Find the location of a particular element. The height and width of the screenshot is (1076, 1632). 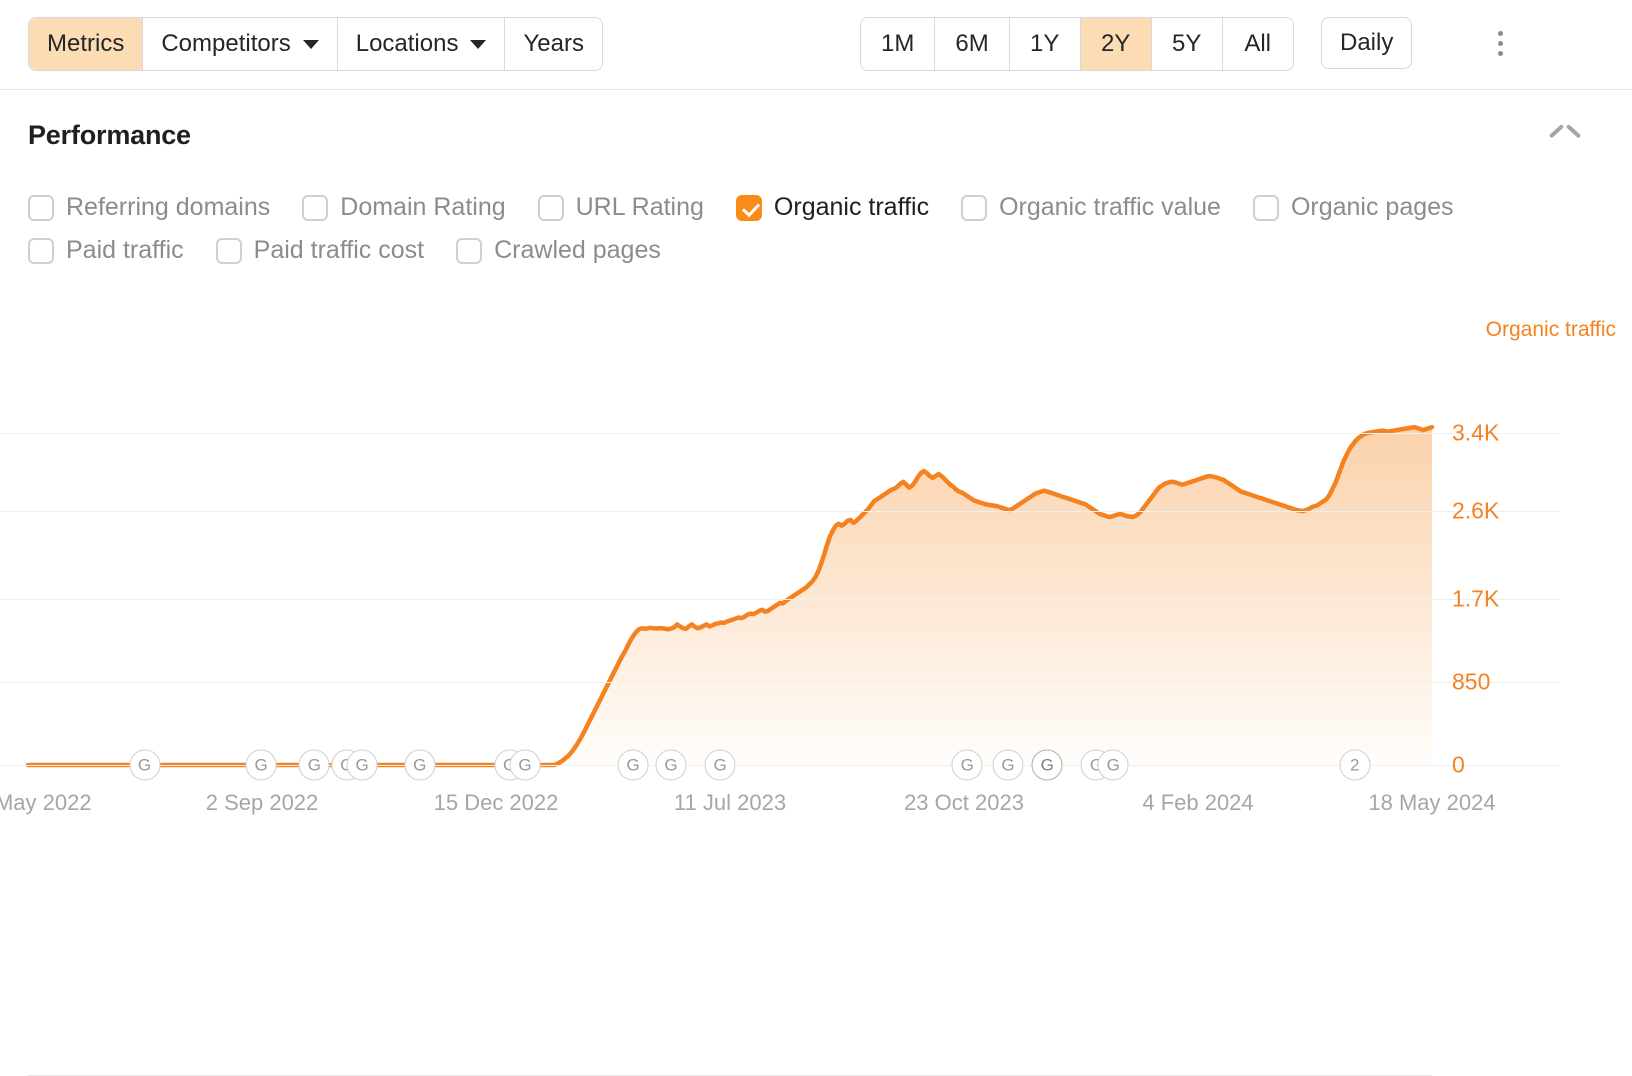

range-1y: 1Y is located at coordinates (1045, 44).